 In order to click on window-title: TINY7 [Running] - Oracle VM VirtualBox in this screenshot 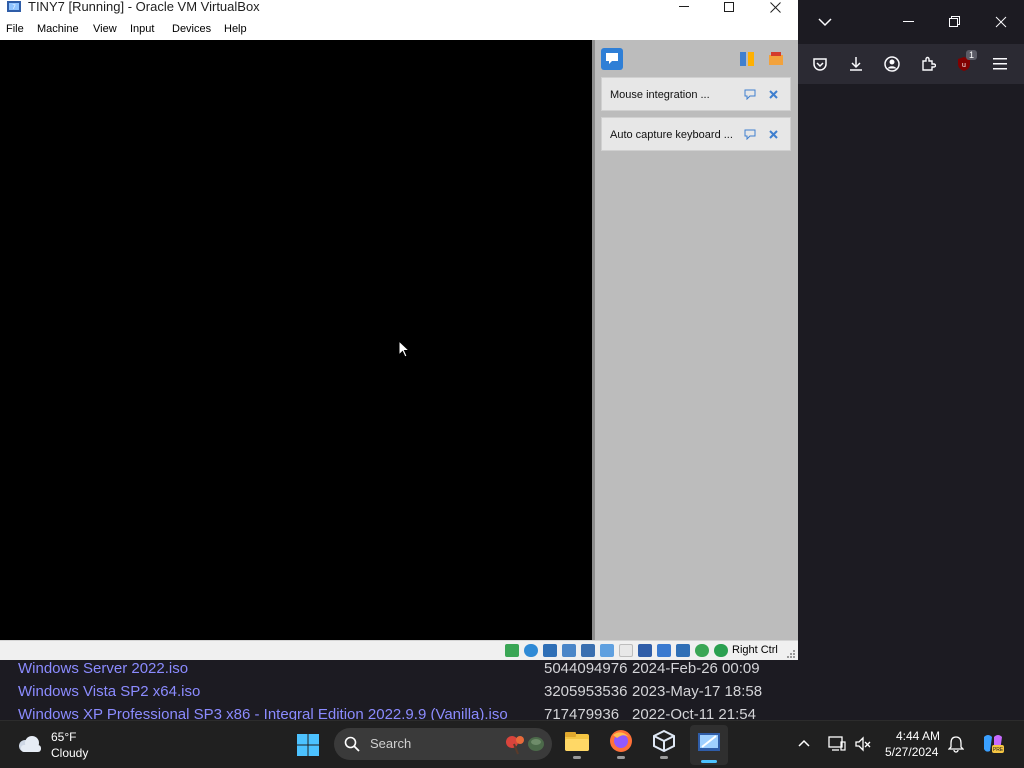, I will do `click(144, 7)`.